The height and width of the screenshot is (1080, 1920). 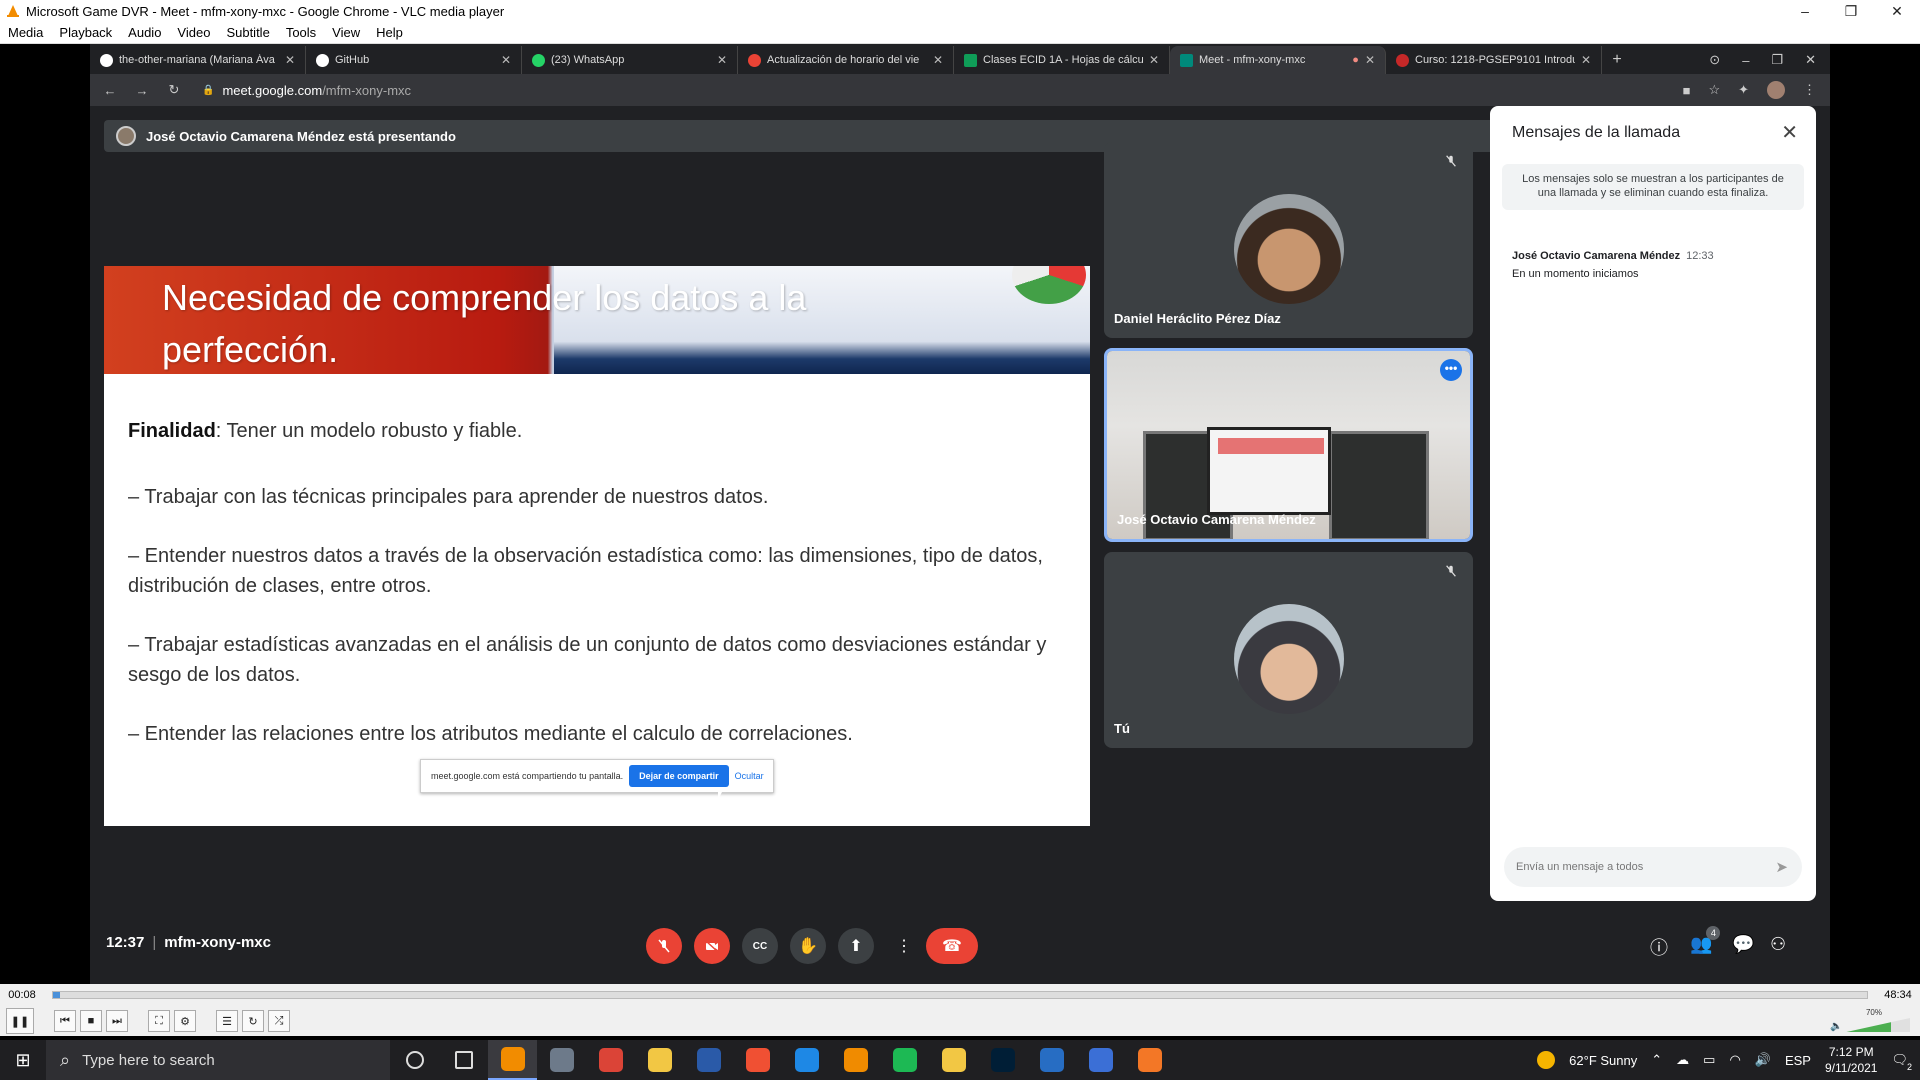 What do you see at coordinates (1653, 867) in the screenshot?
I see `chat-input: Envía un mensaje a todos ➤` at bounding box center [1653, 867].